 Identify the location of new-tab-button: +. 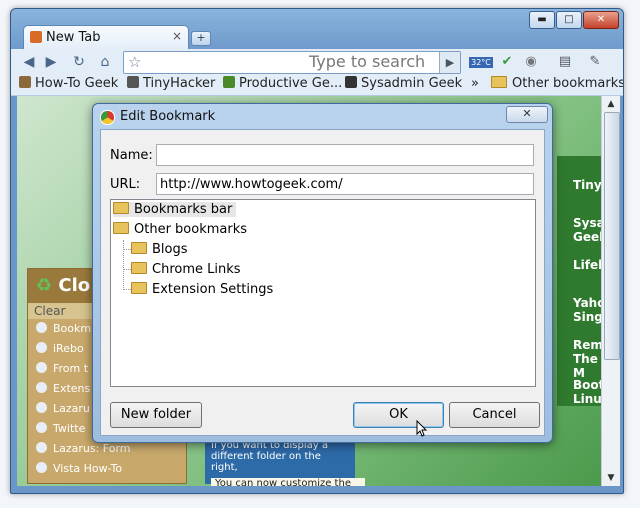
(201, 38).